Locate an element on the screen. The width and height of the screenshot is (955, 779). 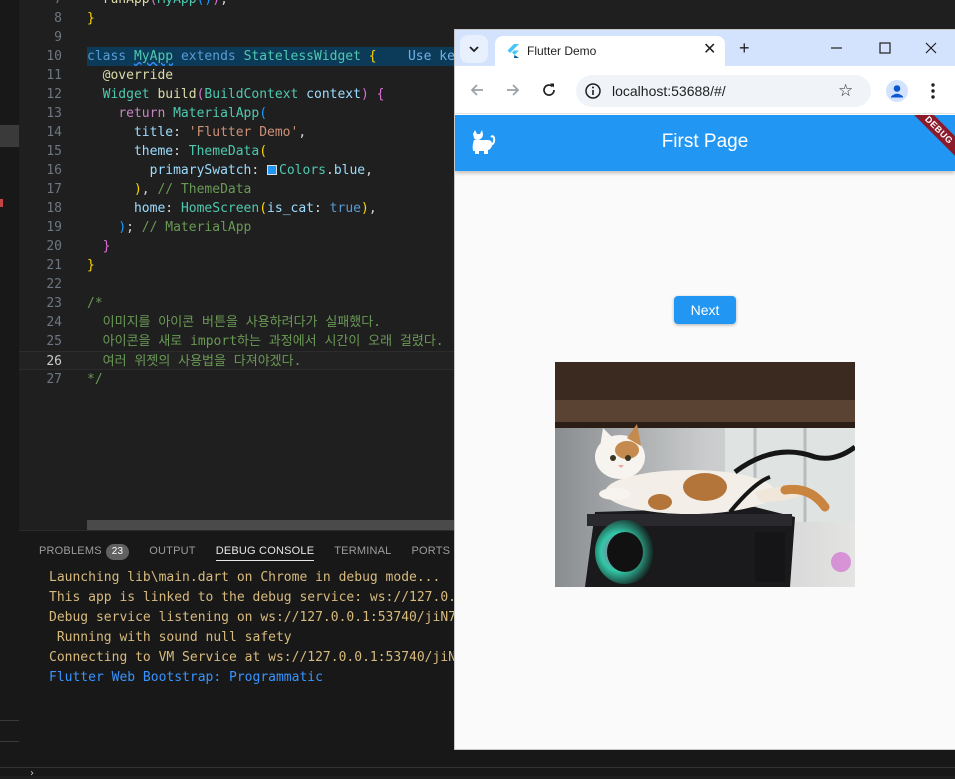
code-text: @override is located at coordinates (130, 75).